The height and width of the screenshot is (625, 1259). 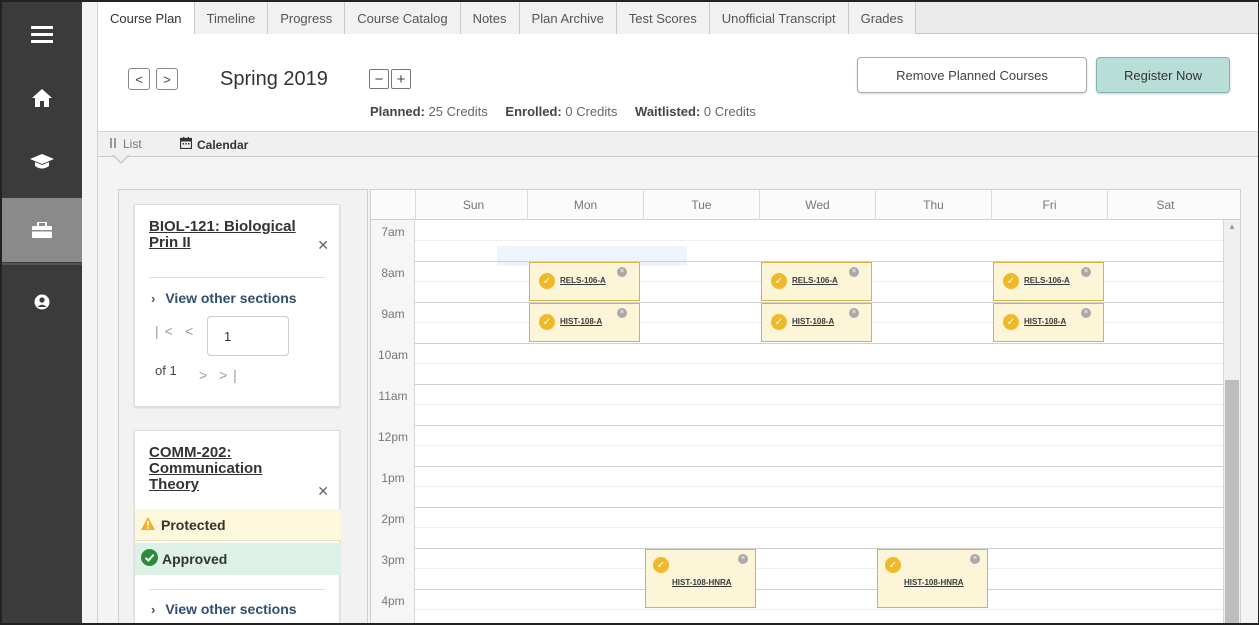 I want to click on menu-button, so click(x=42, y=34).